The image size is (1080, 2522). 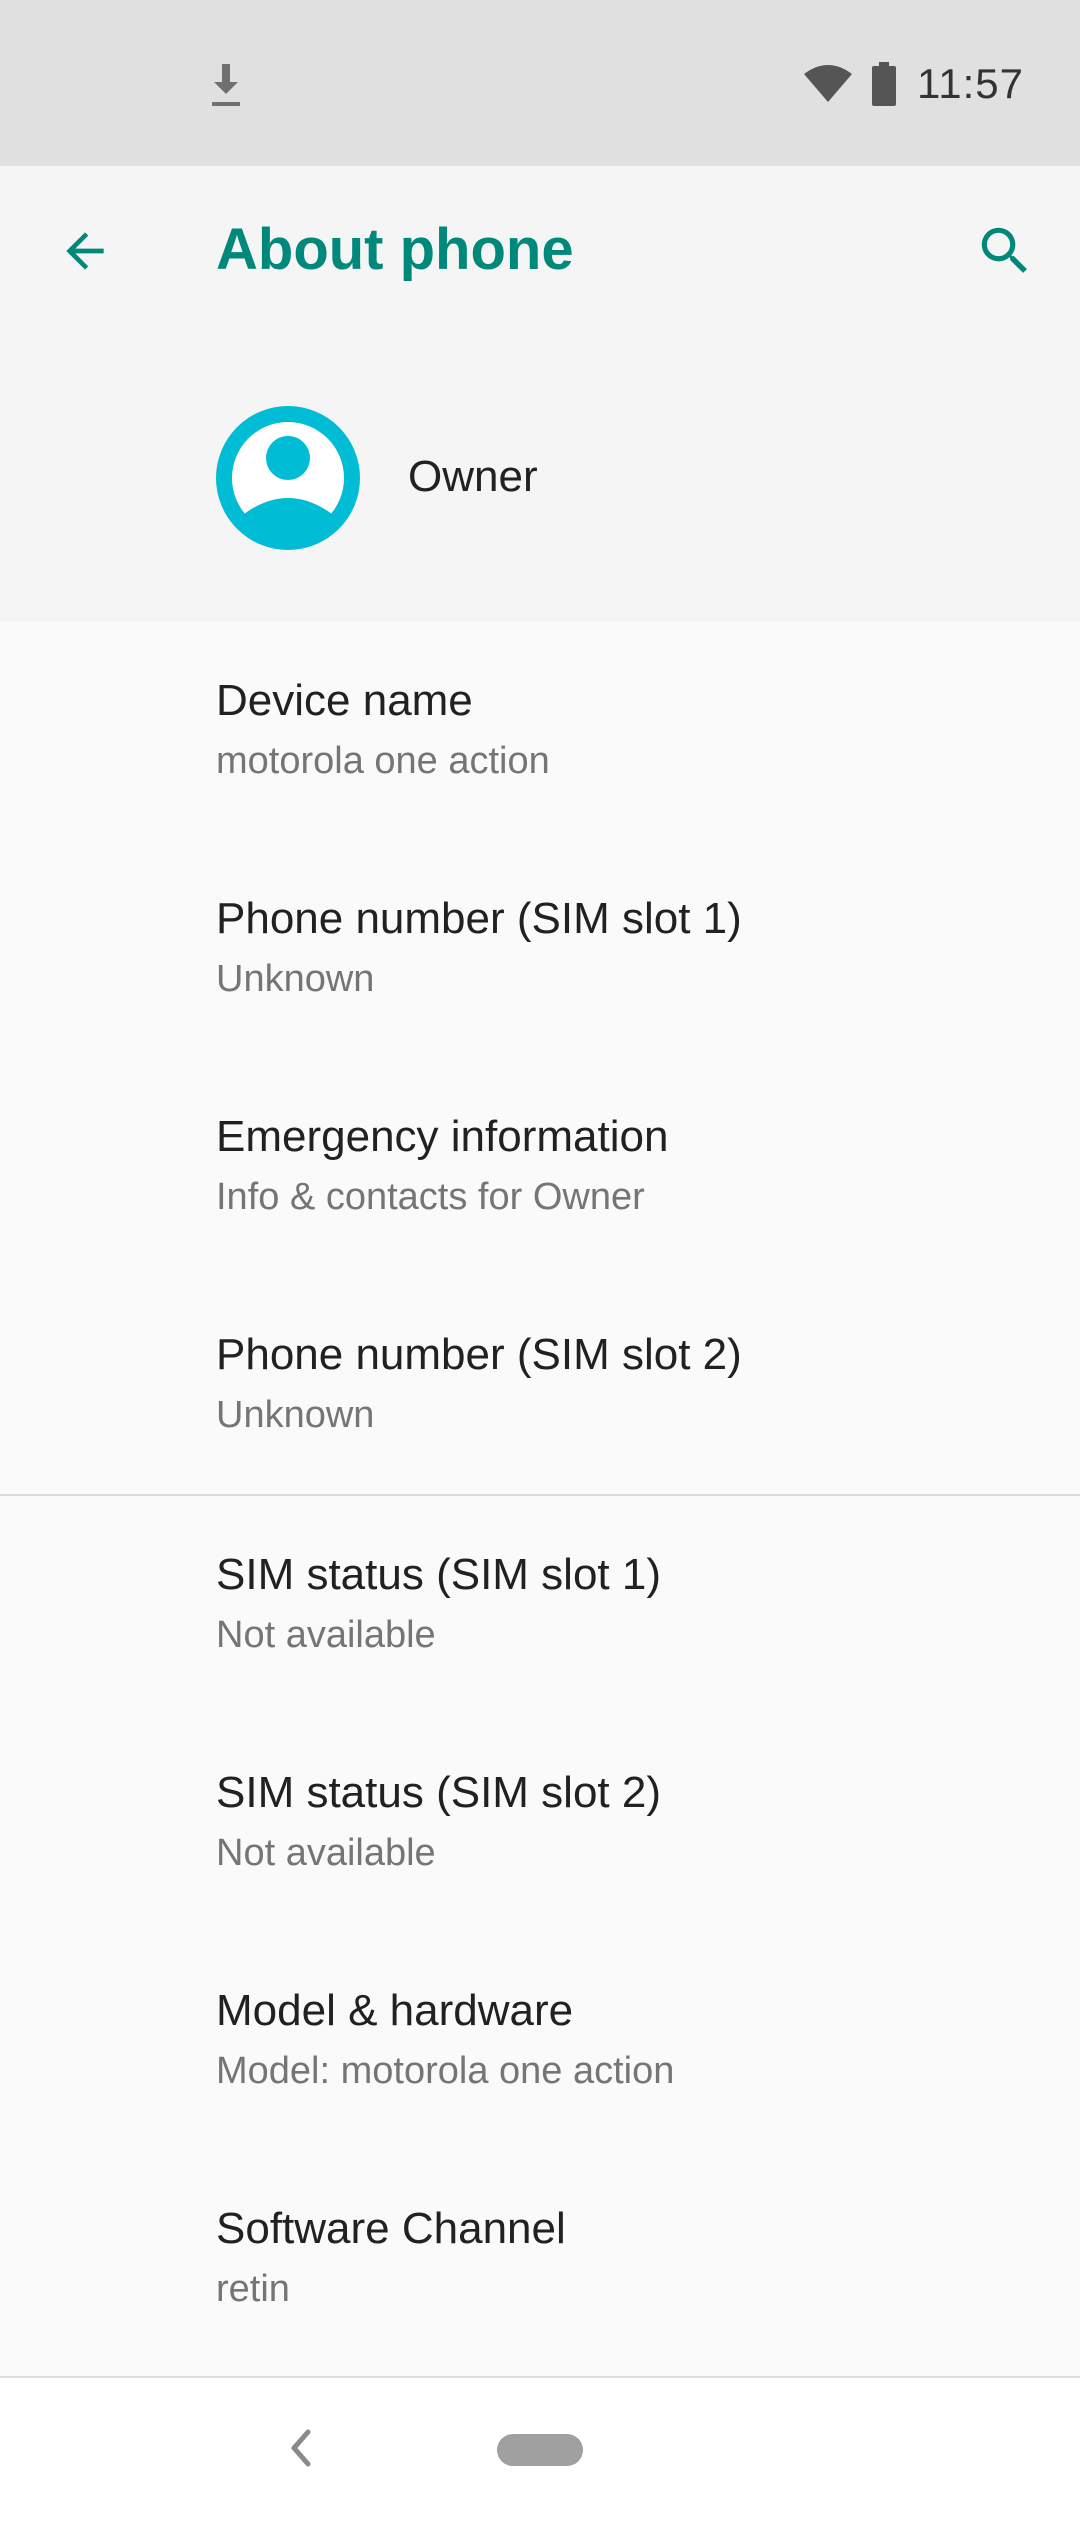 I want to click on item-subtitle: motorola one action, so click(x=383, y=761).